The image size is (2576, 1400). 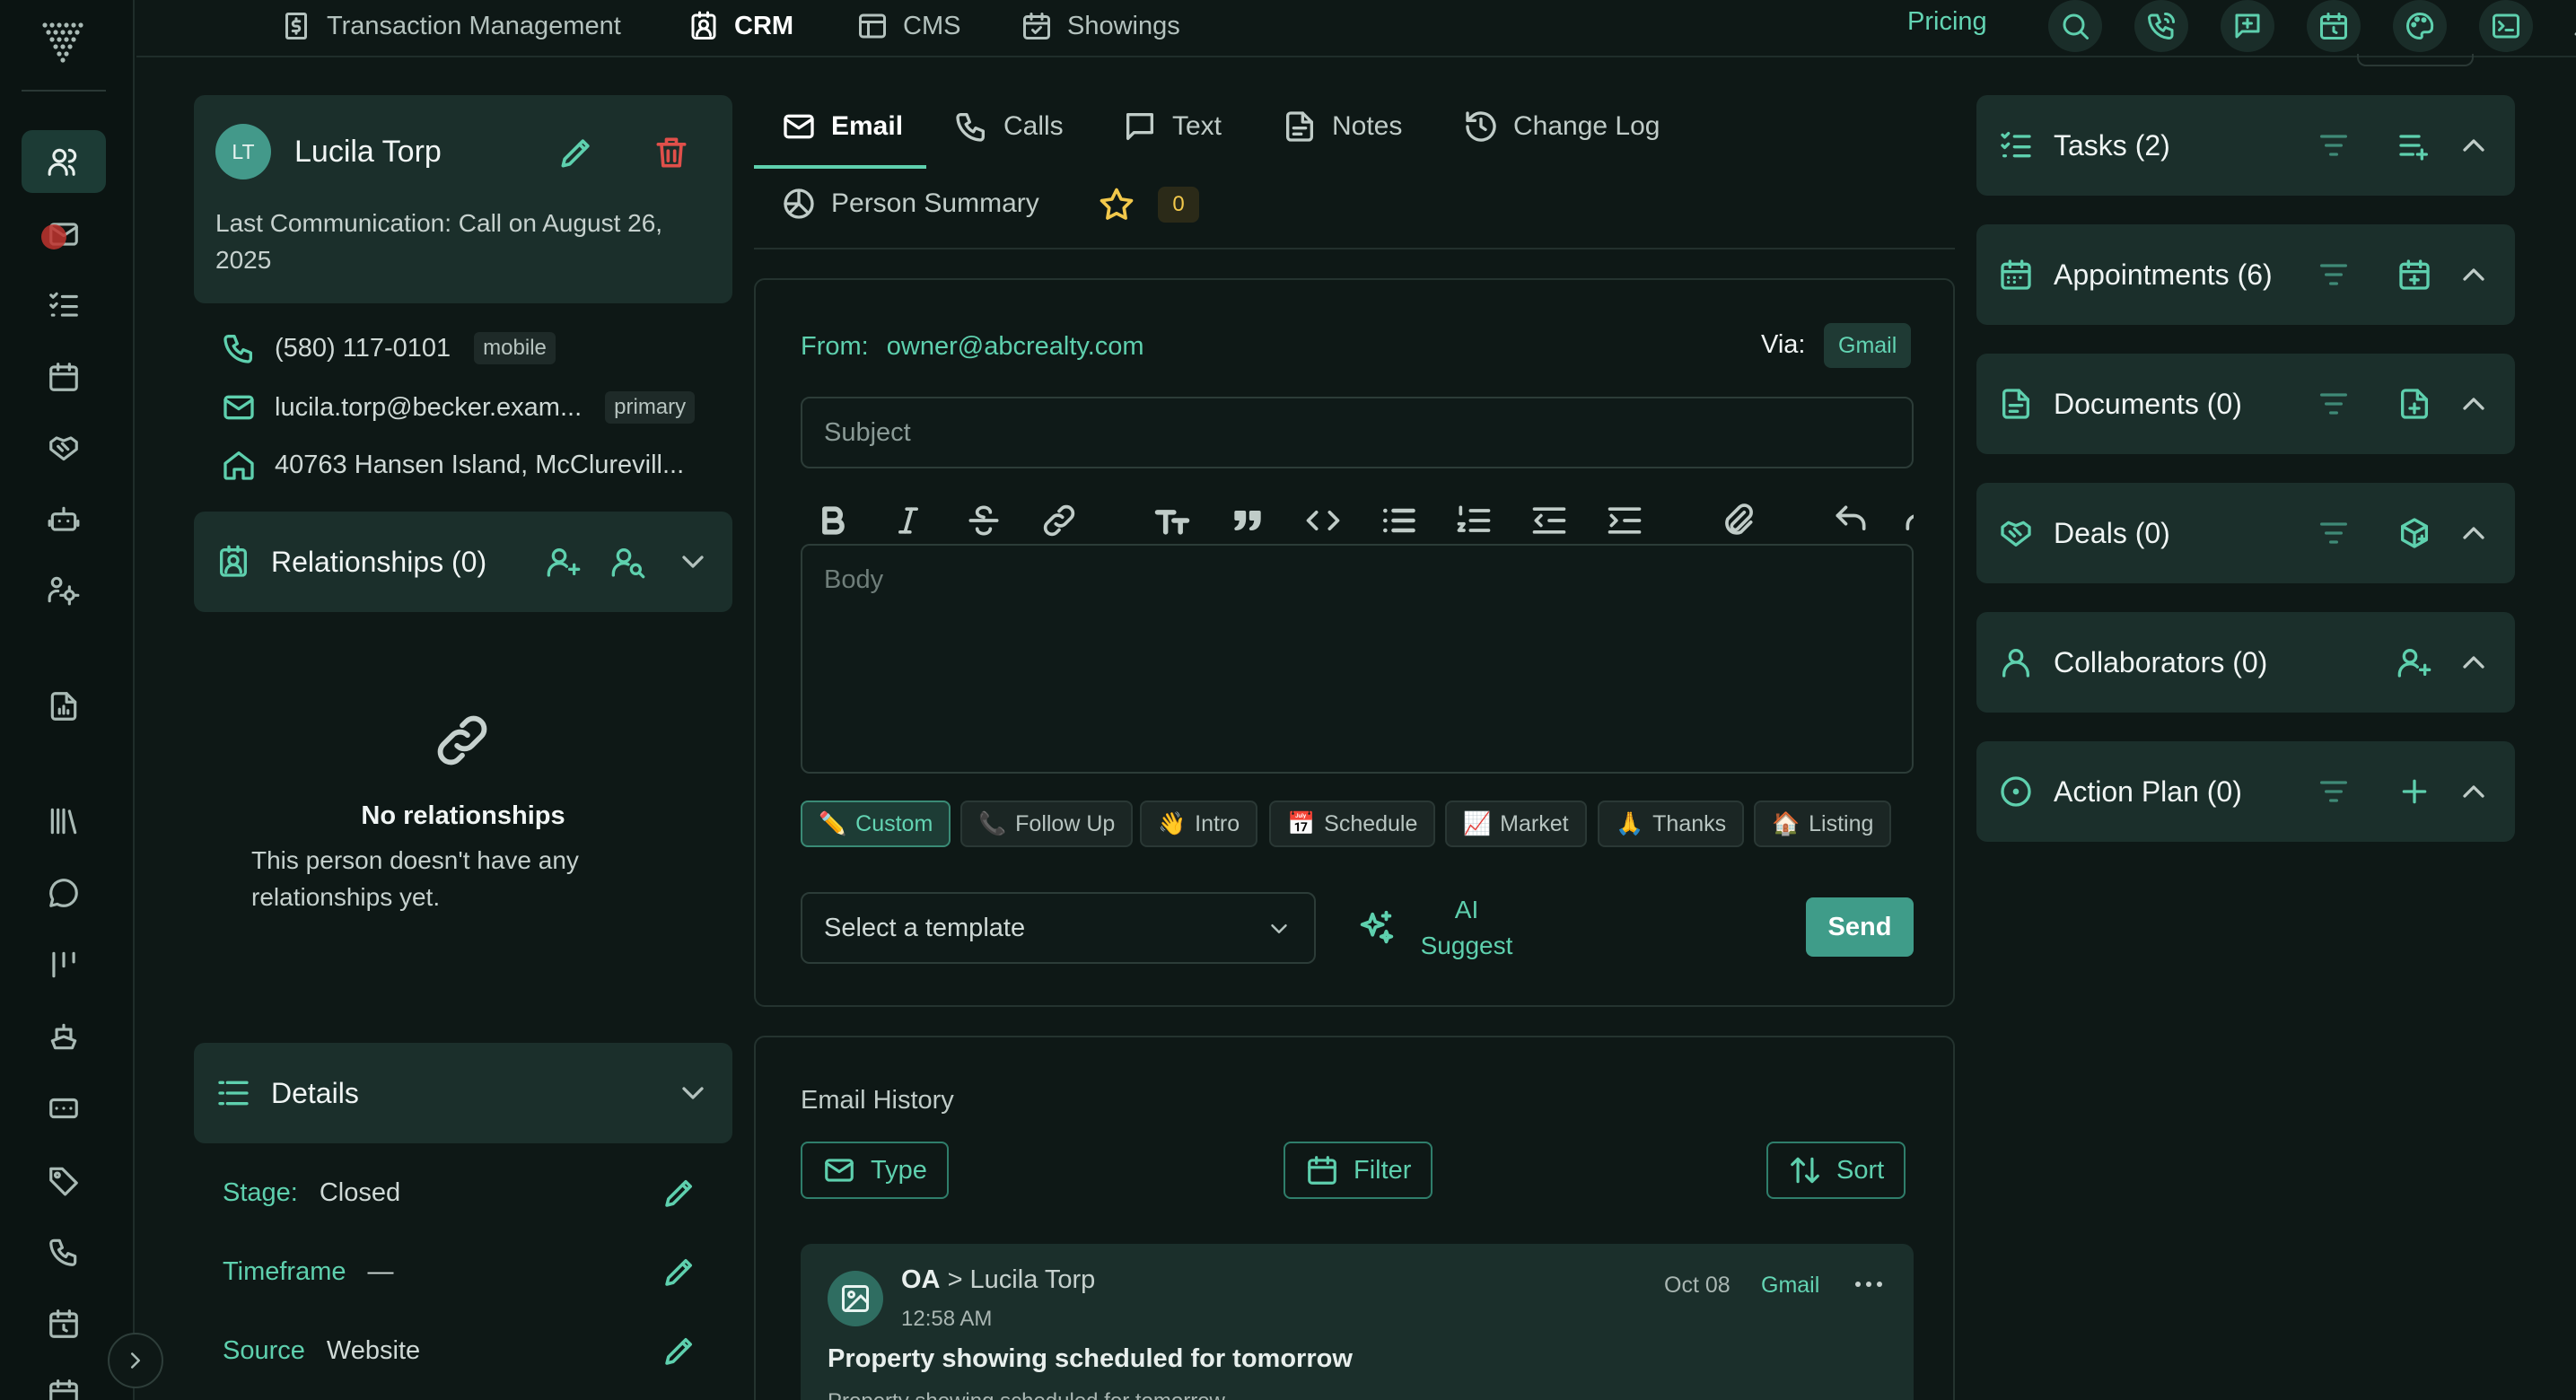 I want to click on italic-icon, so click(x=908, y=520).